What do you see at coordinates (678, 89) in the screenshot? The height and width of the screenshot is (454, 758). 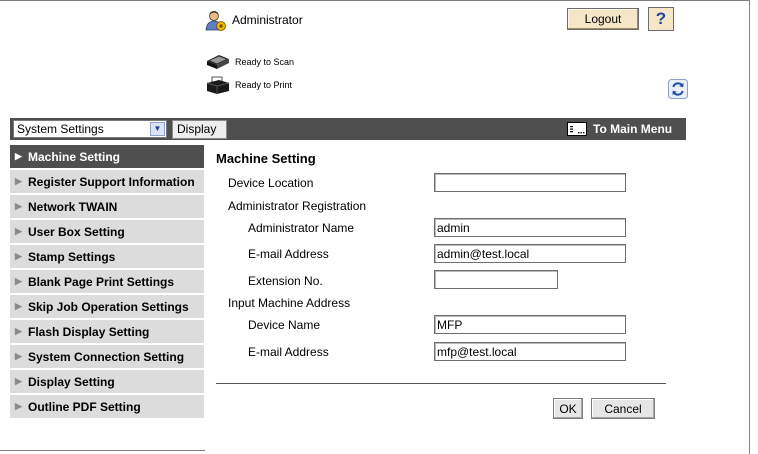 I see `refresh-icon` at bounding box center [678, 89].